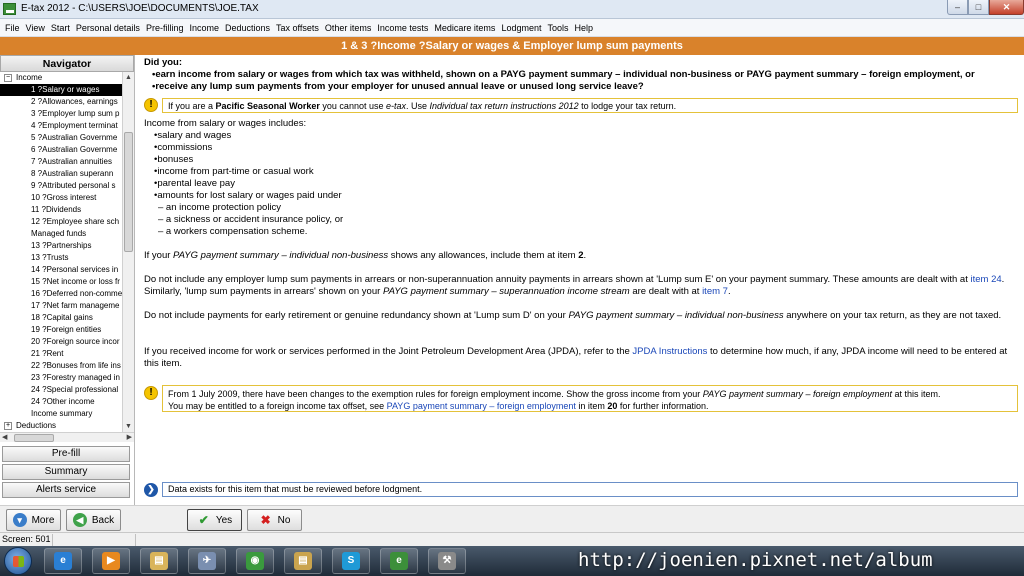  Describe the element at coordinates (128, 77) in the screenshot. I see `scroll-up-icon: ▲` at that location.